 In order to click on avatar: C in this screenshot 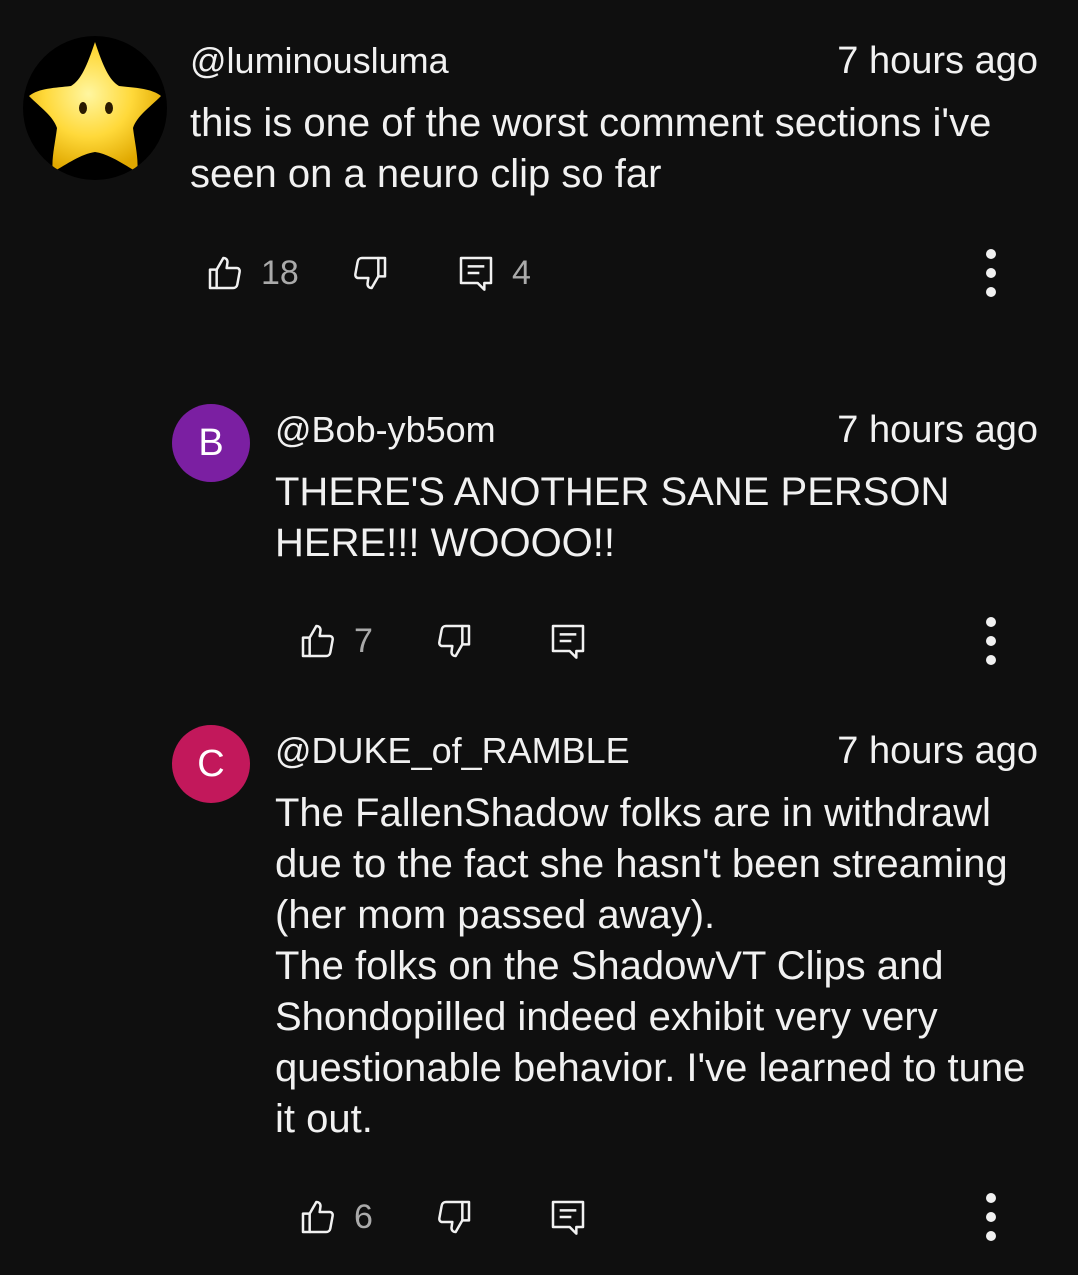, I will do `click(211, 764)`.